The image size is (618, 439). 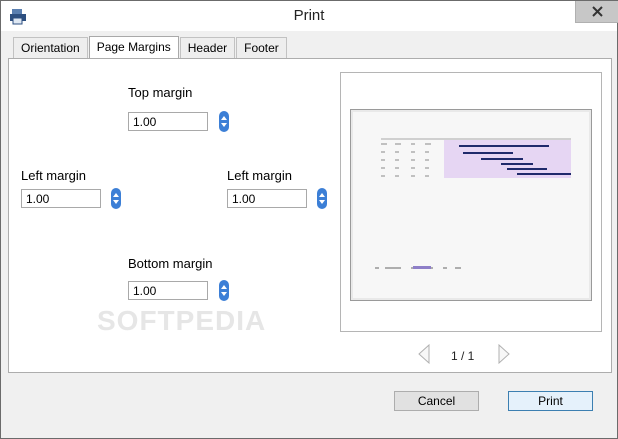 I want to click on close-button, so click(x=596, y=12).